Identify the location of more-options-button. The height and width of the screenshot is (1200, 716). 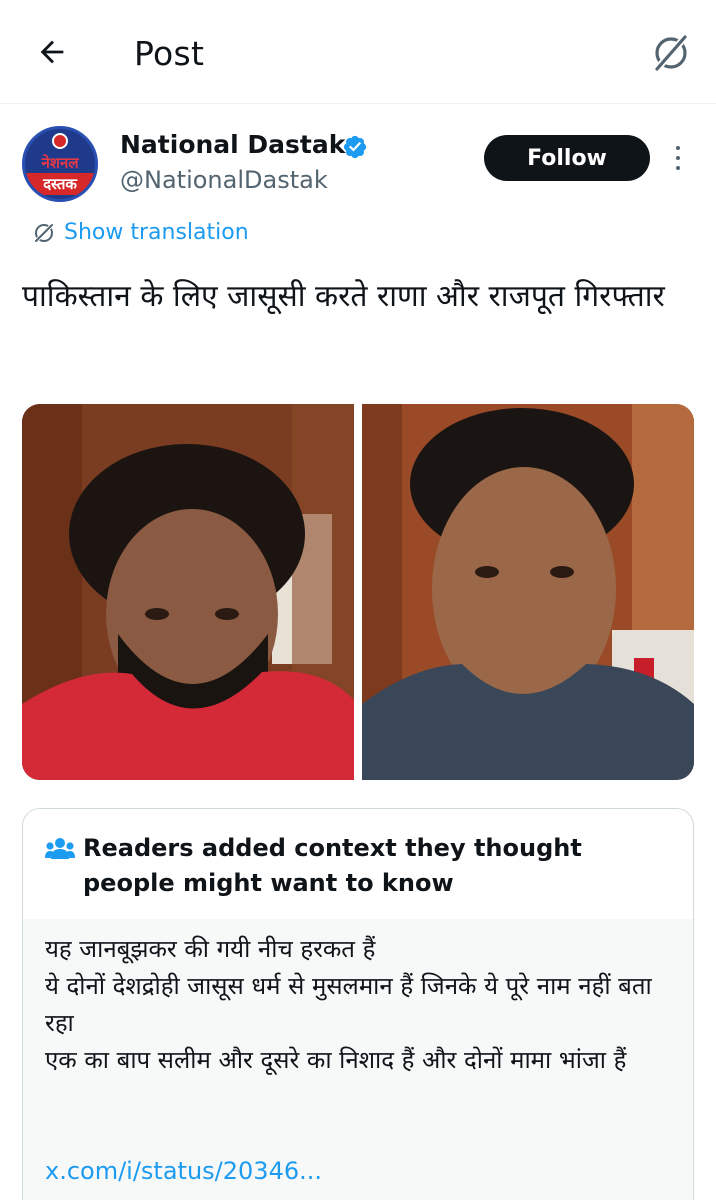
(678, 158).